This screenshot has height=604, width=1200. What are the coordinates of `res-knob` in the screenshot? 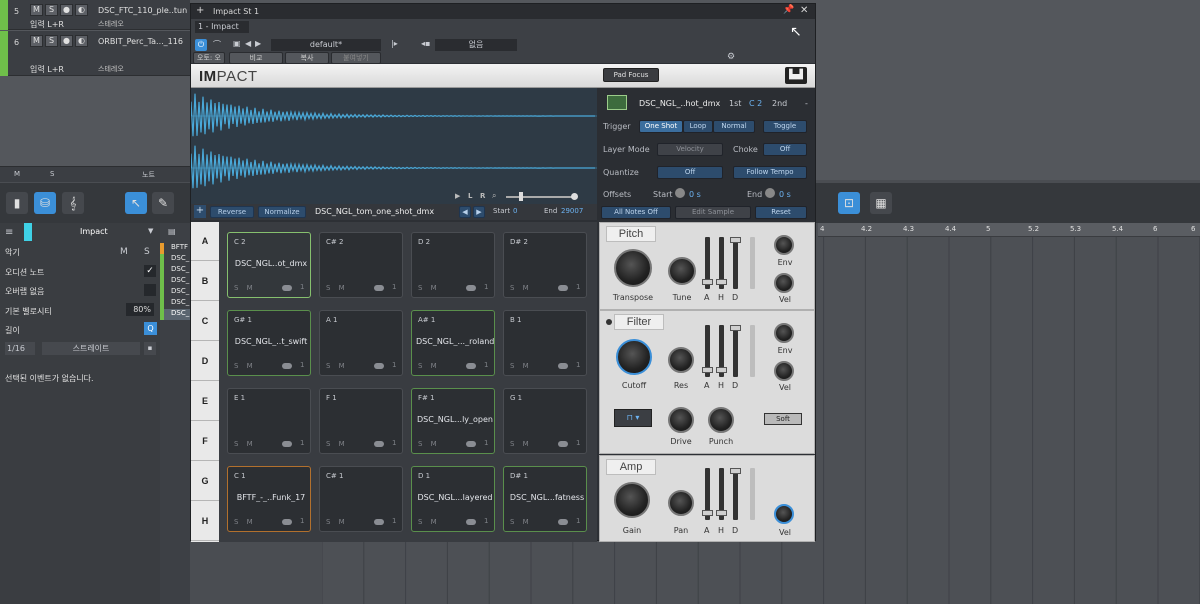 It's located at (681, 360).